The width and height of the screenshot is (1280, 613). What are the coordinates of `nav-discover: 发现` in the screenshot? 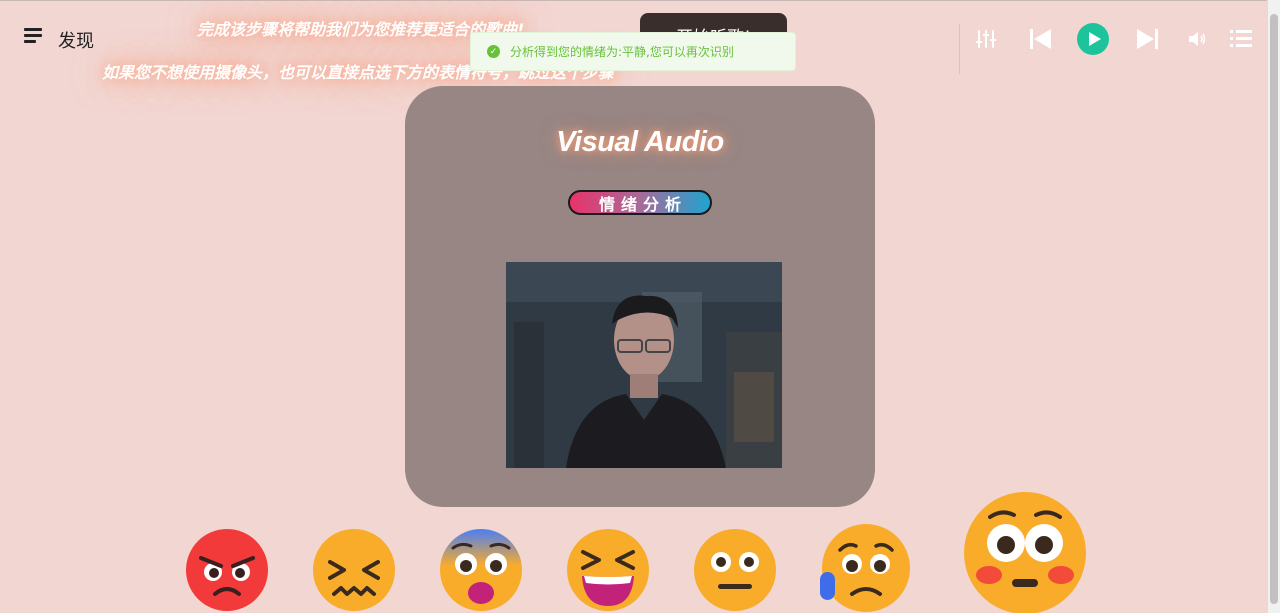 It's located at (76, 40).